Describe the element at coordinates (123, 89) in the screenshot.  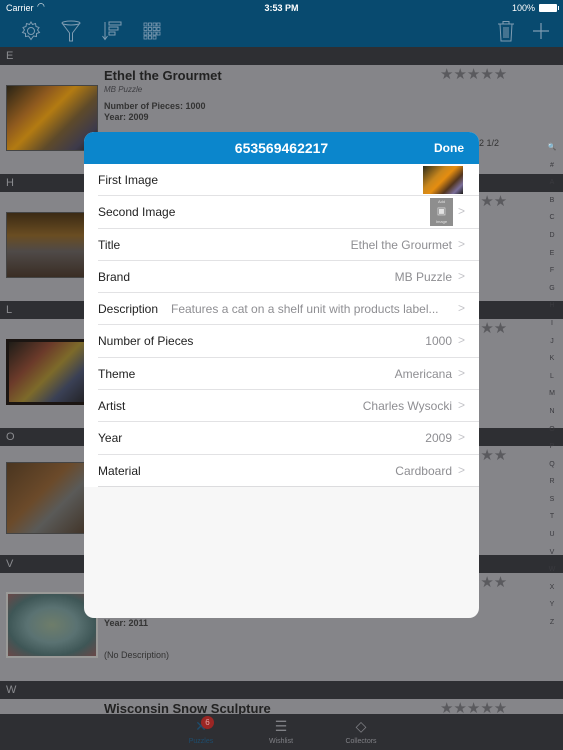
I see `item-brand: MB Puzzle` at that location.